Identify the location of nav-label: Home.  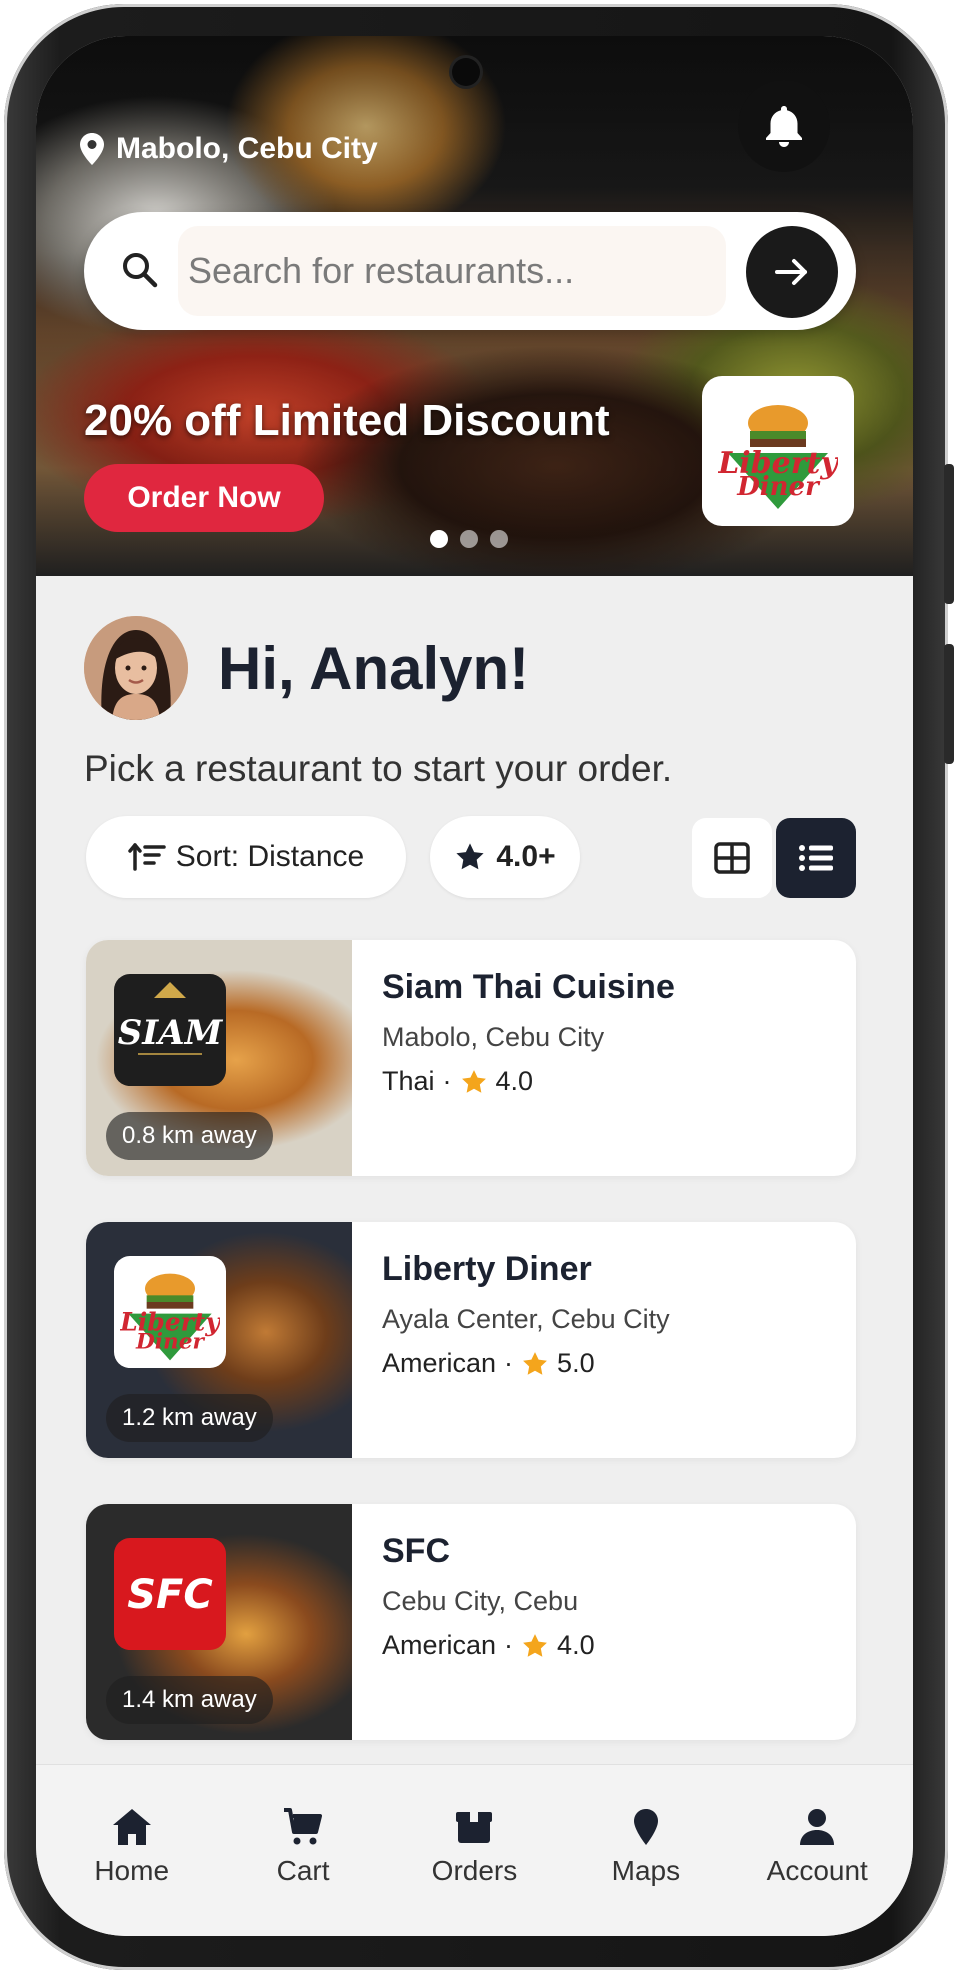
(132, 1870).